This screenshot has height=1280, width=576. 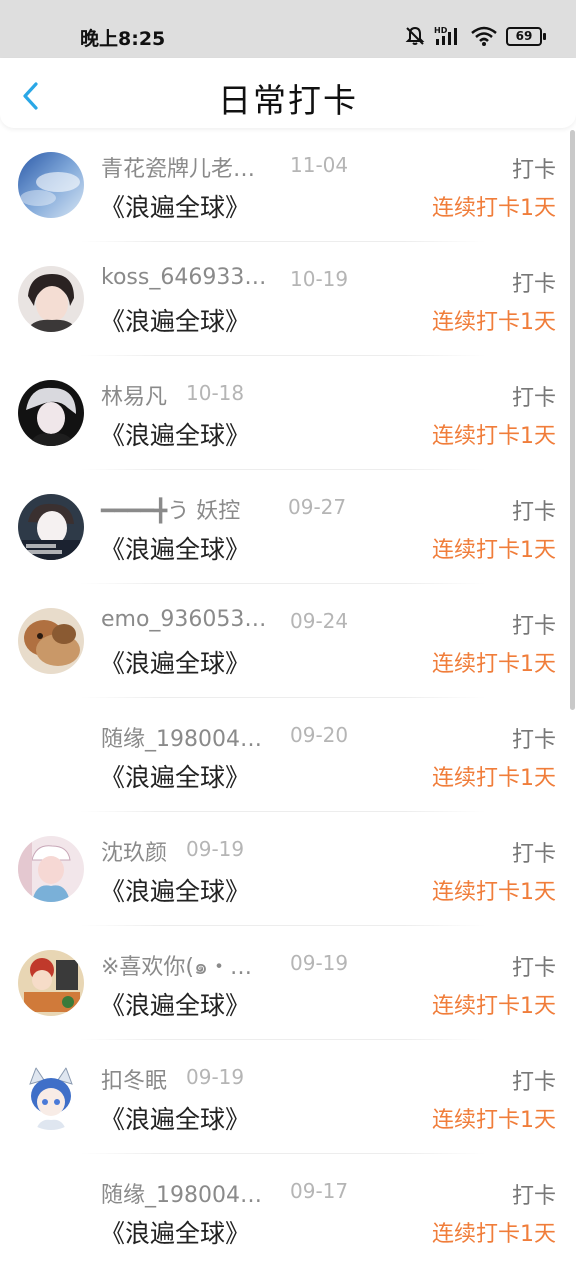 I want to click on battery-level: 69, so click(x=524, y=36).